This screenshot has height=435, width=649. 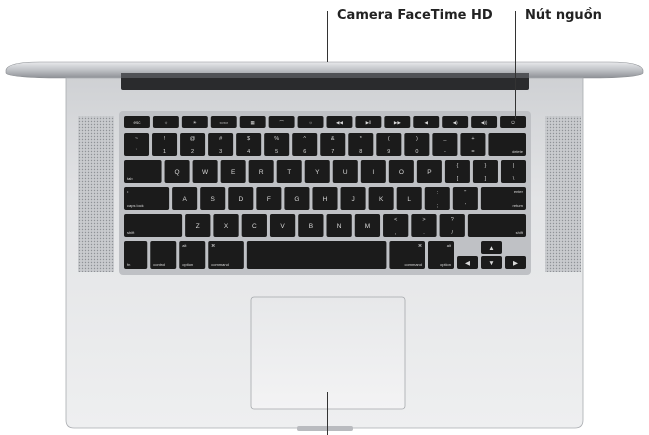 I want to click on volume-up-icon: ◀)), so click(x=484, y=122).